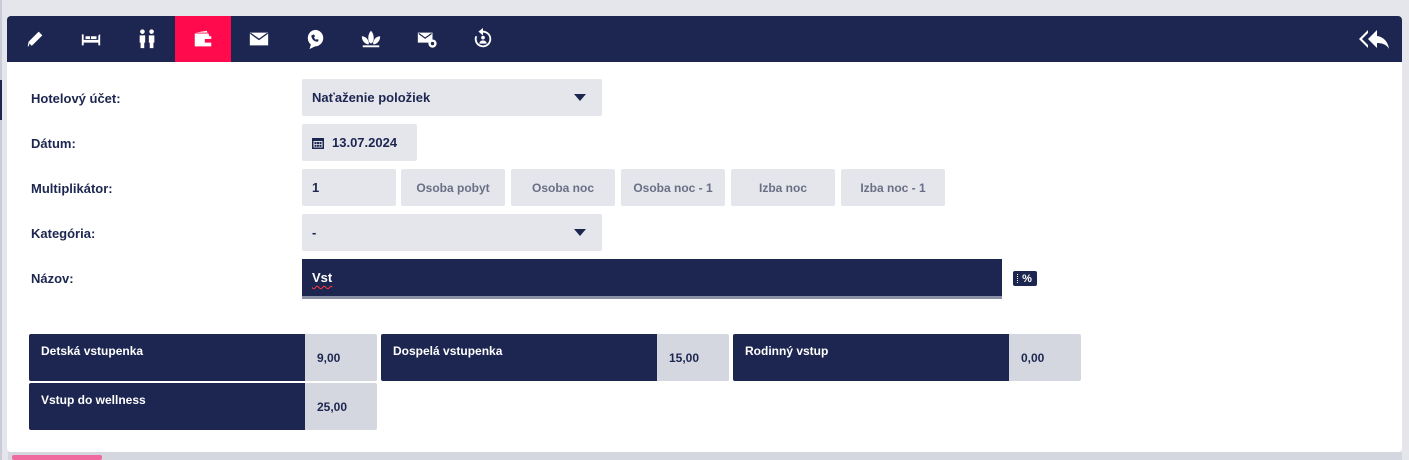 The height and width of the screenshot is (460, 1409). I want to click on item-name: Vstup do wellness, so click(167, 406).